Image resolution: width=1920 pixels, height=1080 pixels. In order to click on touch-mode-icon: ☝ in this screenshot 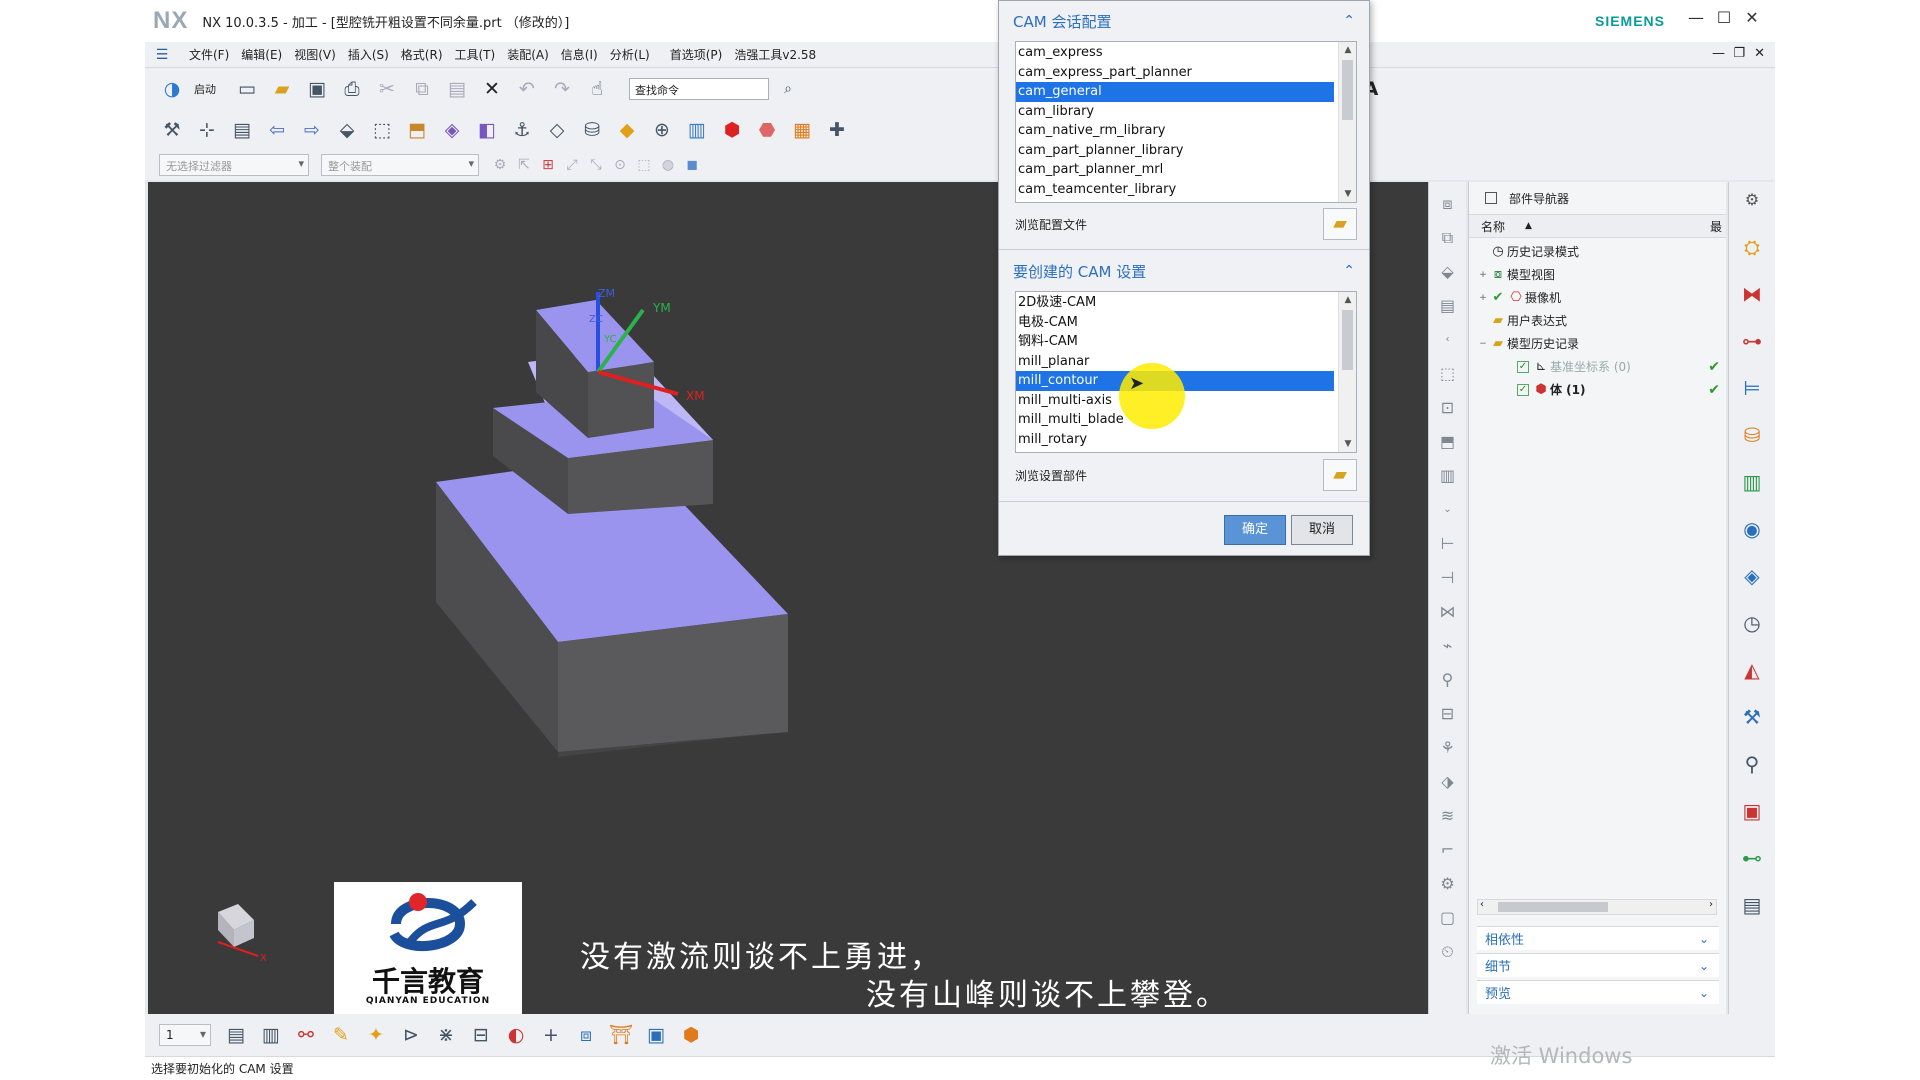, I will do `click(597, 89)`.